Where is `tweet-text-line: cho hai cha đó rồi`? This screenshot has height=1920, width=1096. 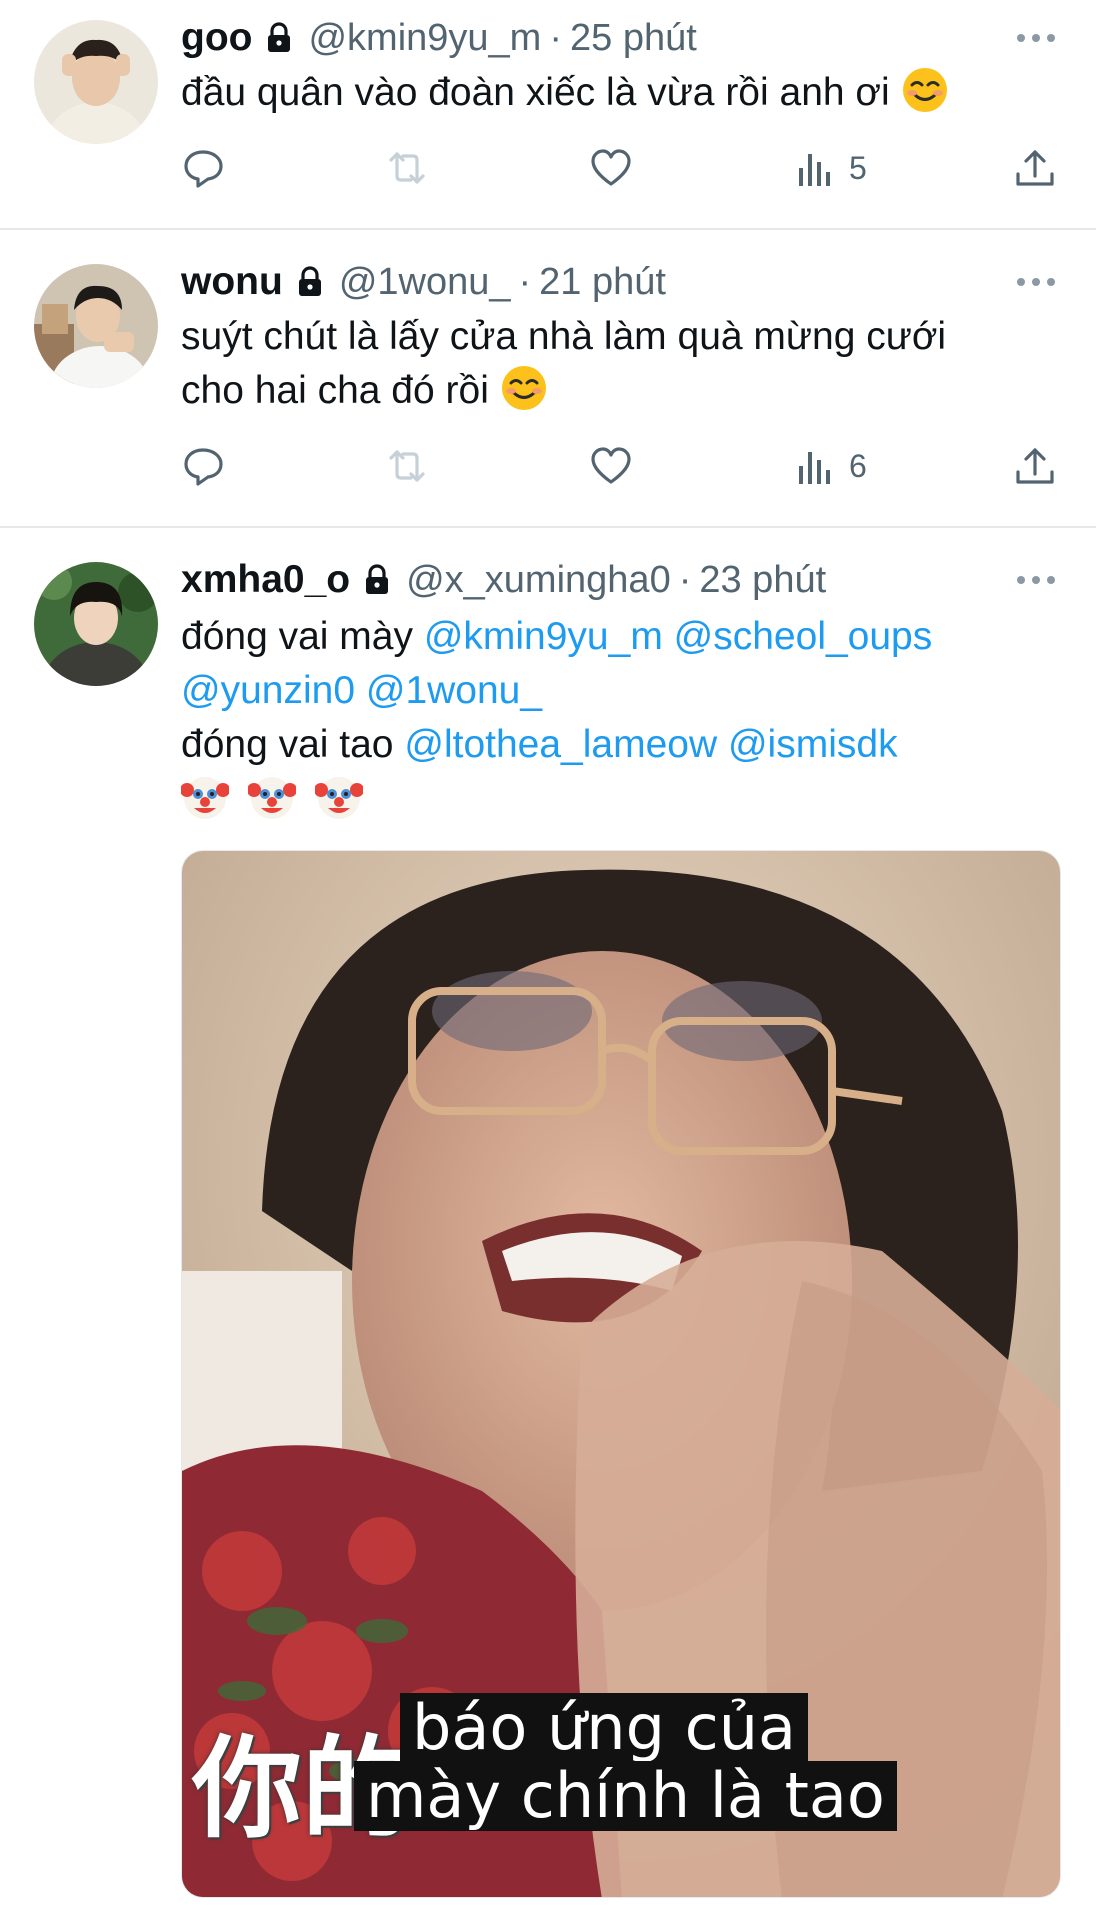
tweet-text-line: cho hai cha đó rồi is located at coordinates (621, 391).